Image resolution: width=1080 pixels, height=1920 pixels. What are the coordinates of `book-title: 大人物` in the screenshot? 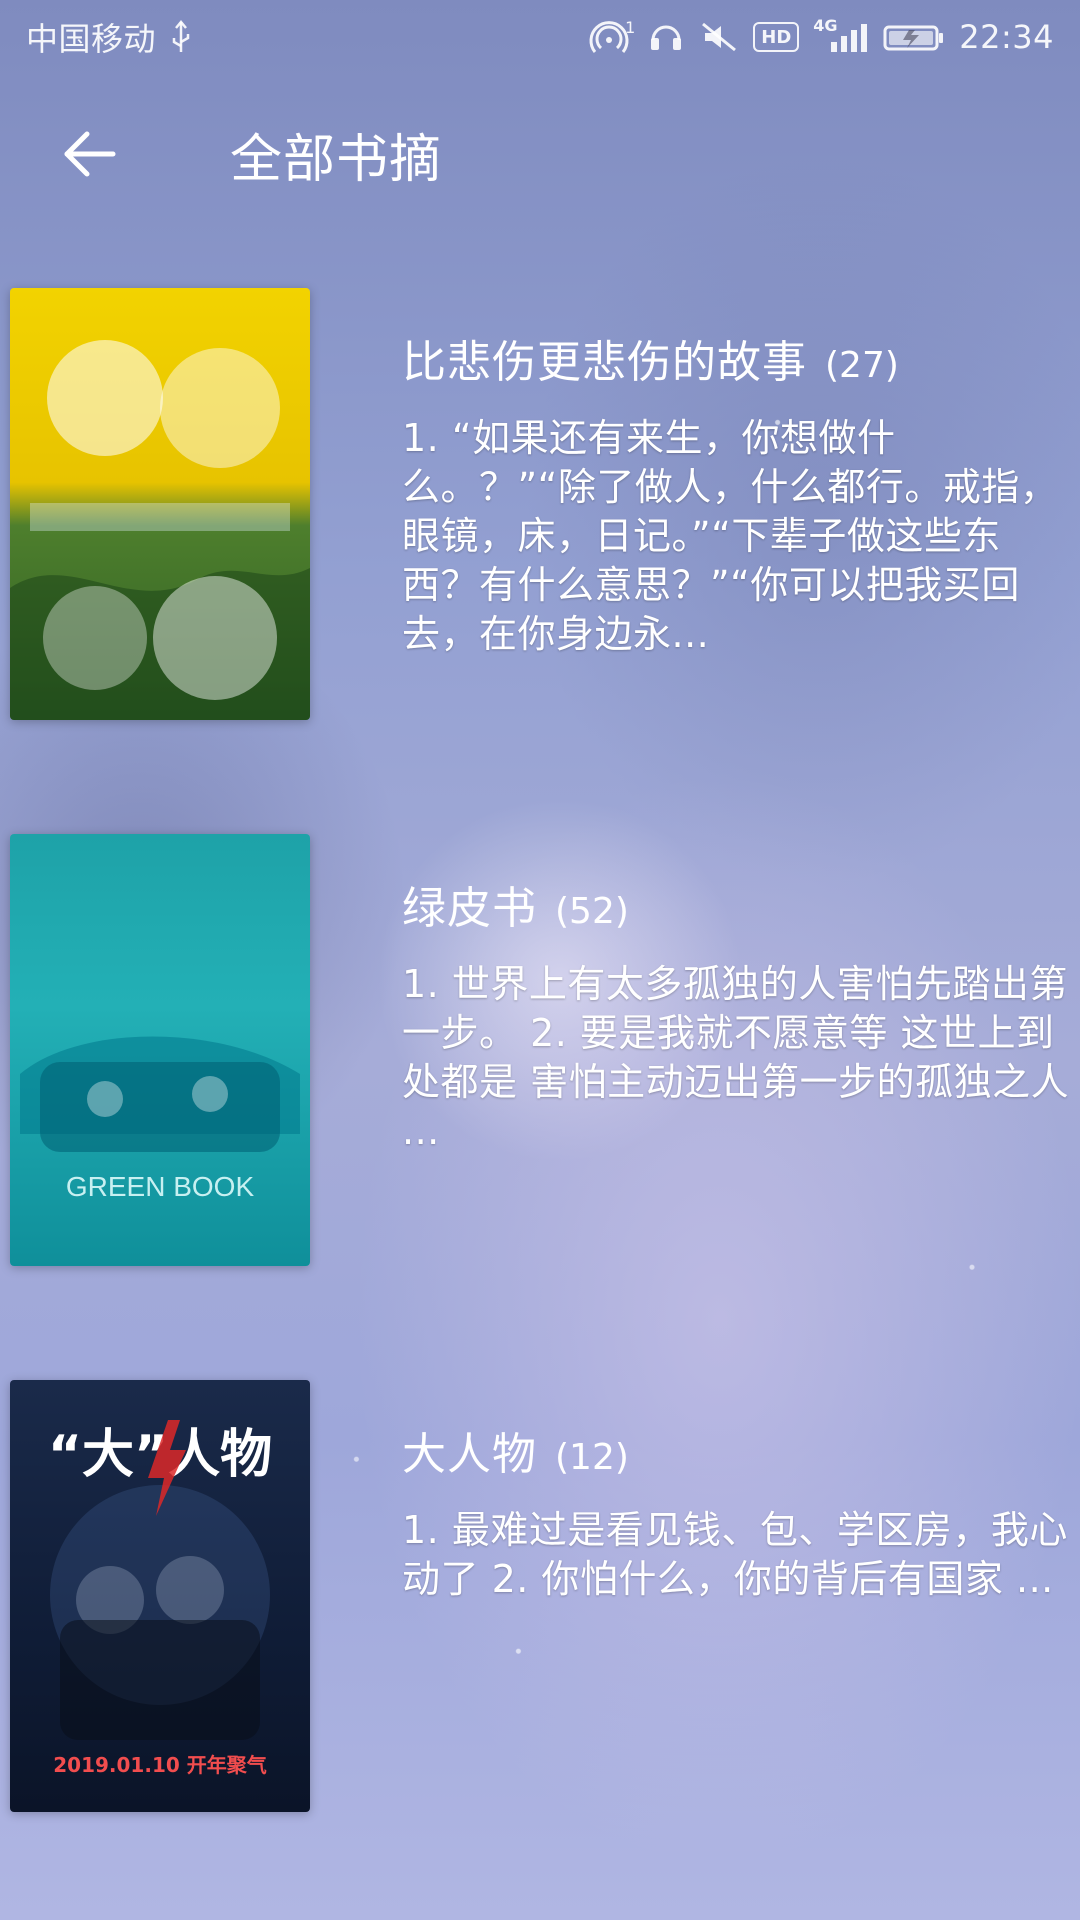 It's located at (469, 1454).